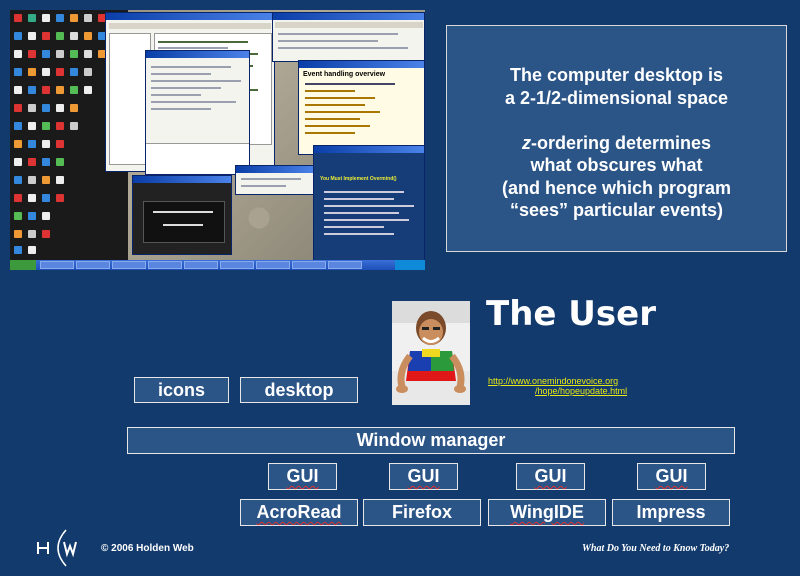  Describe the element at coordinates (361, 107) in the screenshot. I see `event-handling-window: Event handling overview` at that location.